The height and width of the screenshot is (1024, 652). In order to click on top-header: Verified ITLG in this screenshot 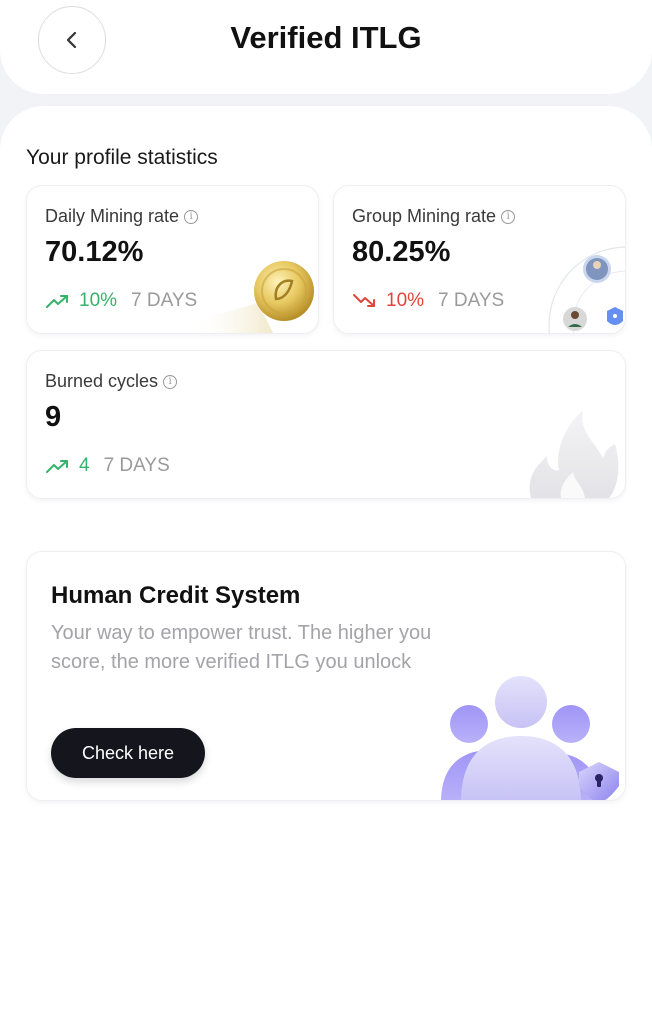, I will do `click(326, 47)`.